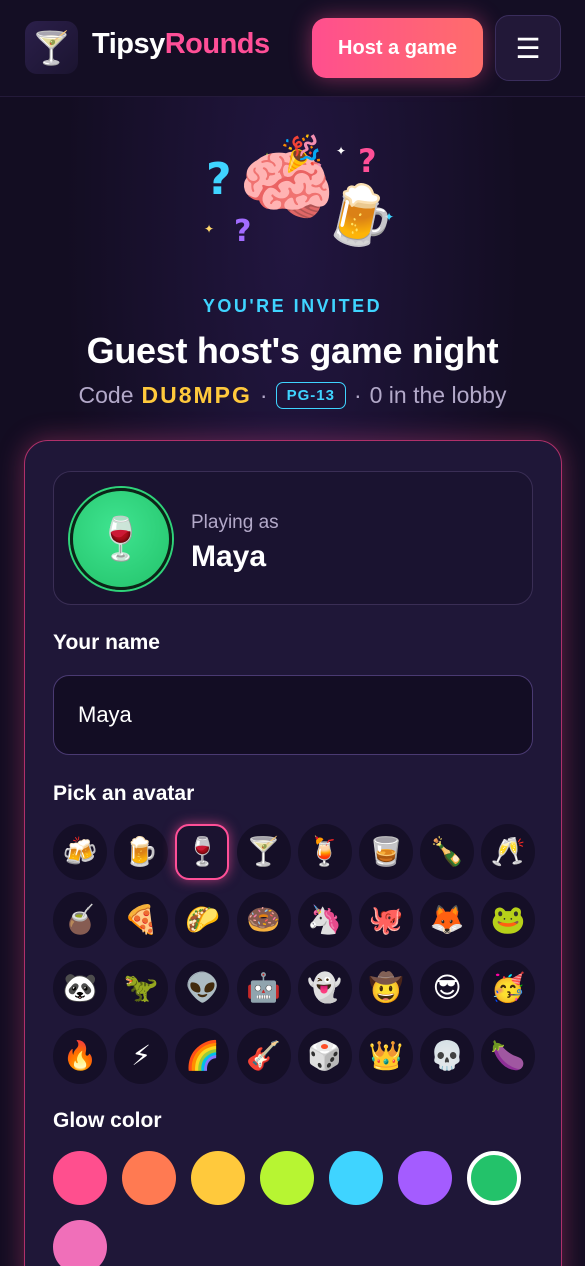  What do you see at coordinates (106, 642) in the screenshot?
I see `name-label: Your name` at bounding box center [106, 642].